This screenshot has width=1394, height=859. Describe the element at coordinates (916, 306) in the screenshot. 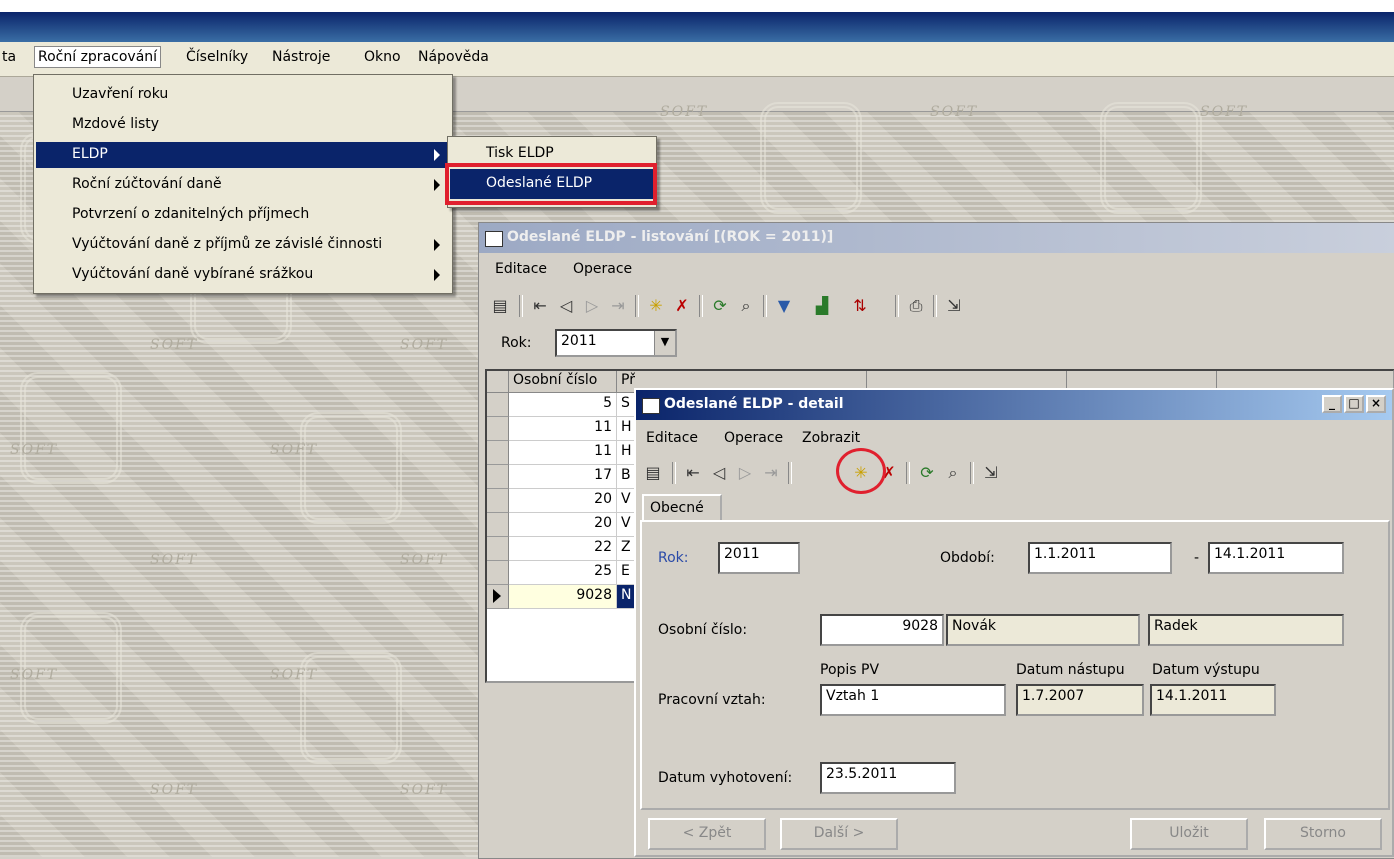

I see `print-icon: ⎙` at that location.